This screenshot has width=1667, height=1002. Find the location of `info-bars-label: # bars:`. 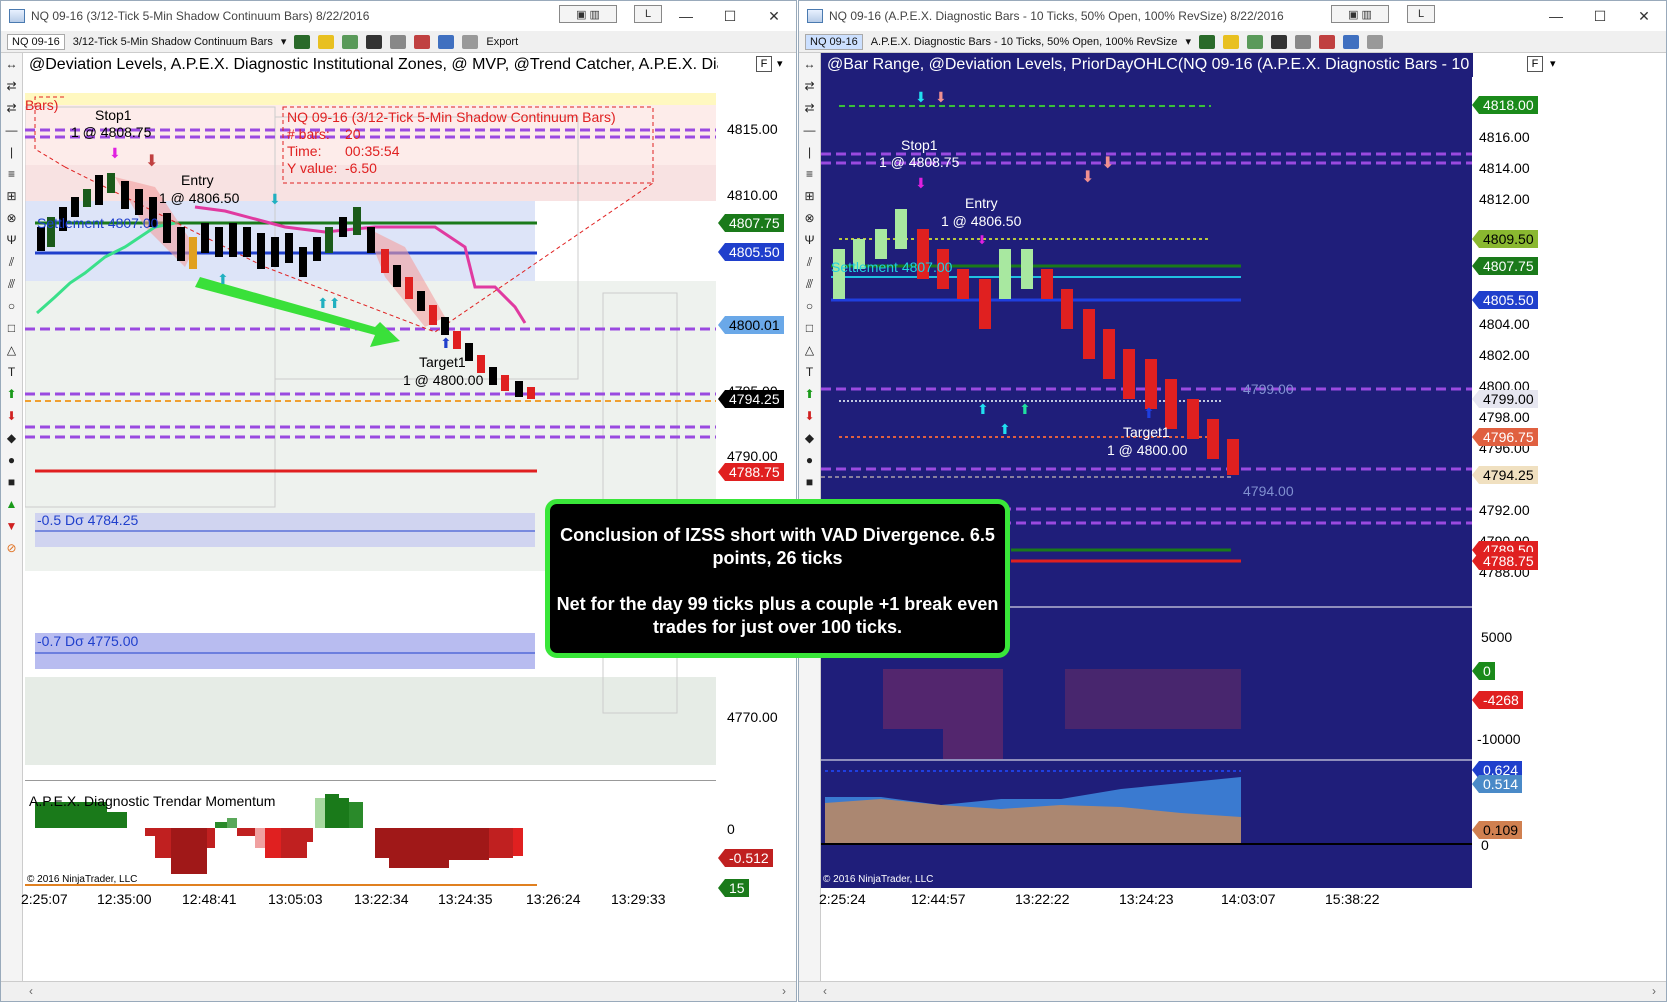

info-bars-label: # bars: is located at coordinates (308, 134).